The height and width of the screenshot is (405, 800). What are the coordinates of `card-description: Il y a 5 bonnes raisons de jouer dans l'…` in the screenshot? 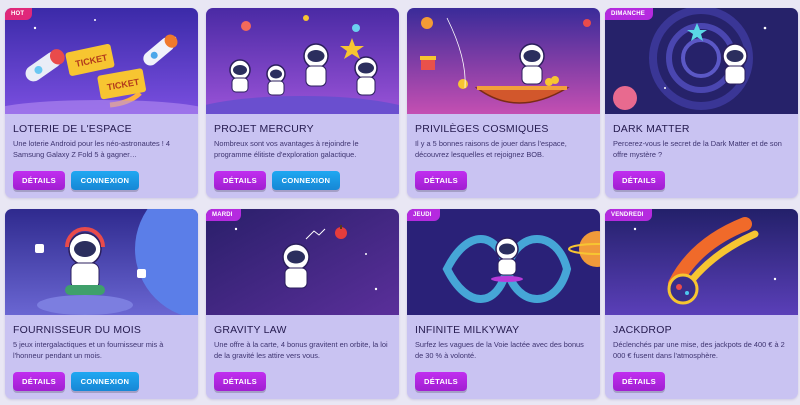 It's located at (491, 149).